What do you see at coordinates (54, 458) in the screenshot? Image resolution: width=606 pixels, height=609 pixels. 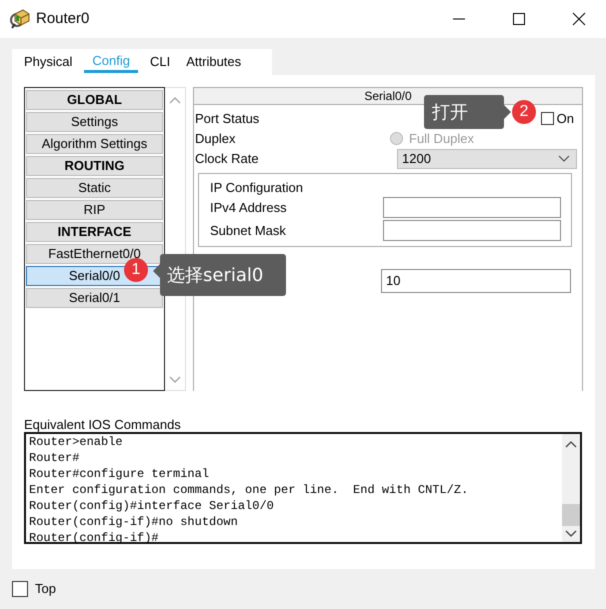 I see `console-line: Router#` at bounding box center [54, 458].